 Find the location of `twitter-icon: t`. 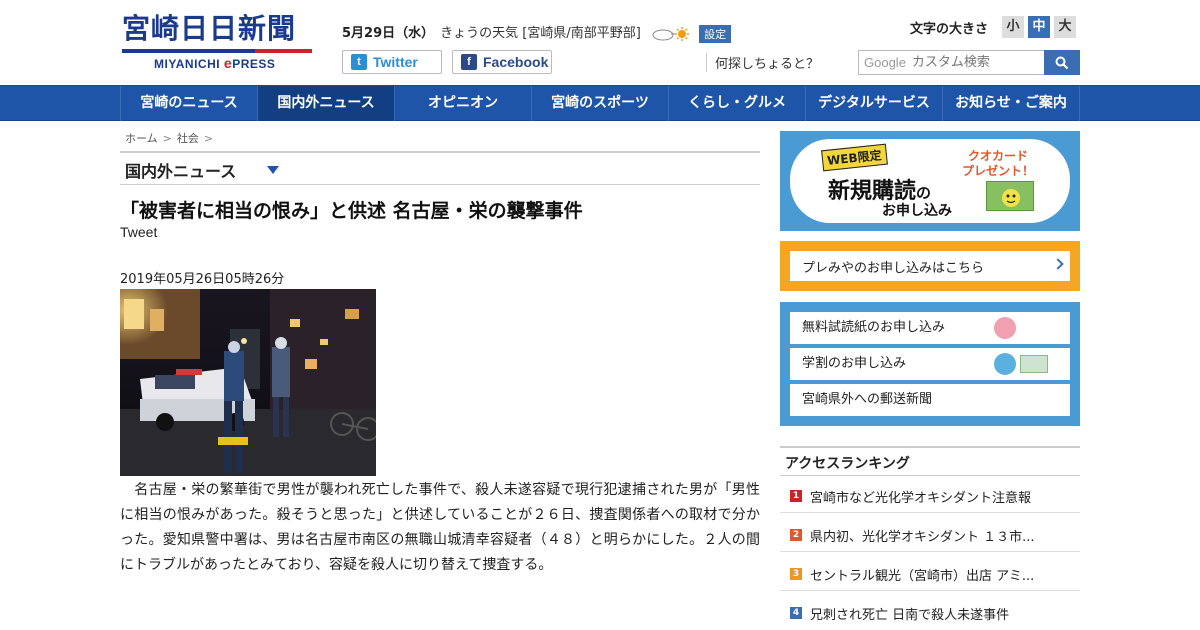

twitter-icon: t is located at coordinates (359, 62).